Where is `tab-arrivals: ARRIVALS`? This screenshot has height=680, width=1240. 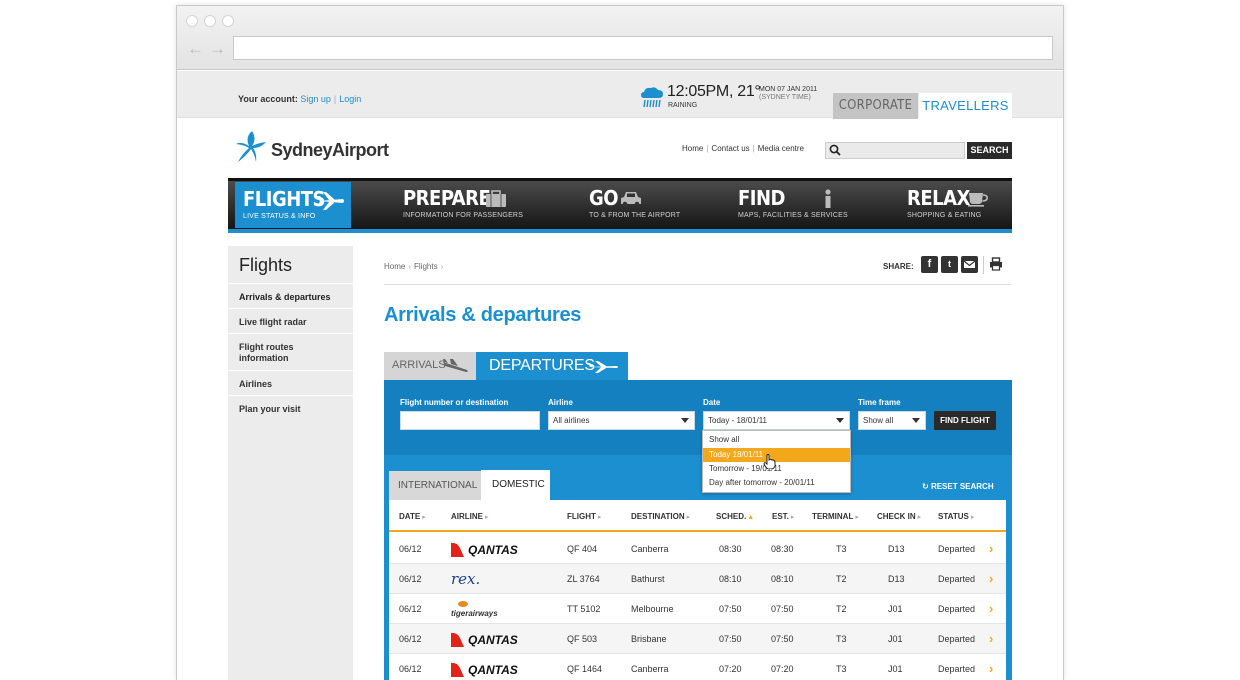 tab-arrivals: ARRIVALS is located at coordinates (430, 366).